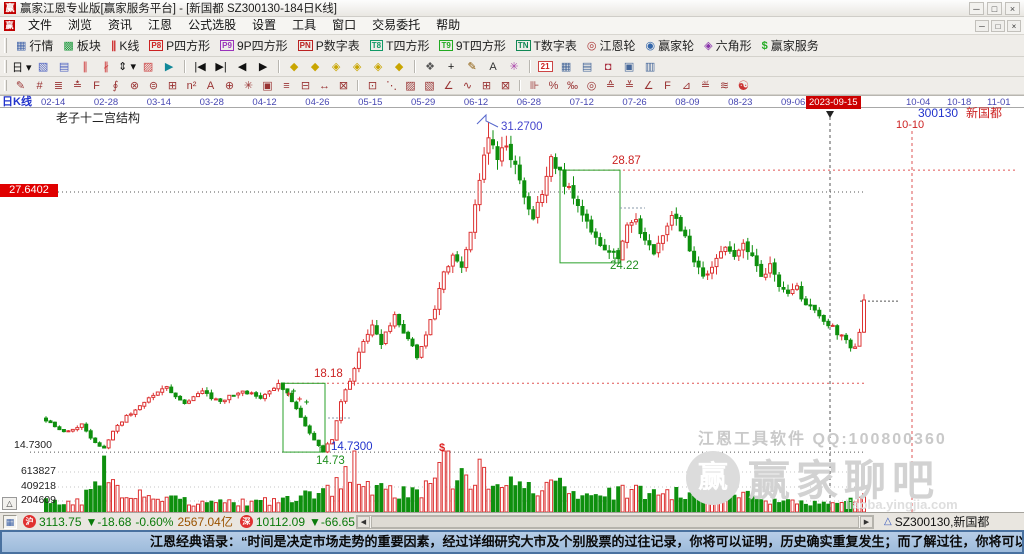 This screenshot has width=1024, height=554. I want to click on menu-item-6: 工具, so click(304, 25).